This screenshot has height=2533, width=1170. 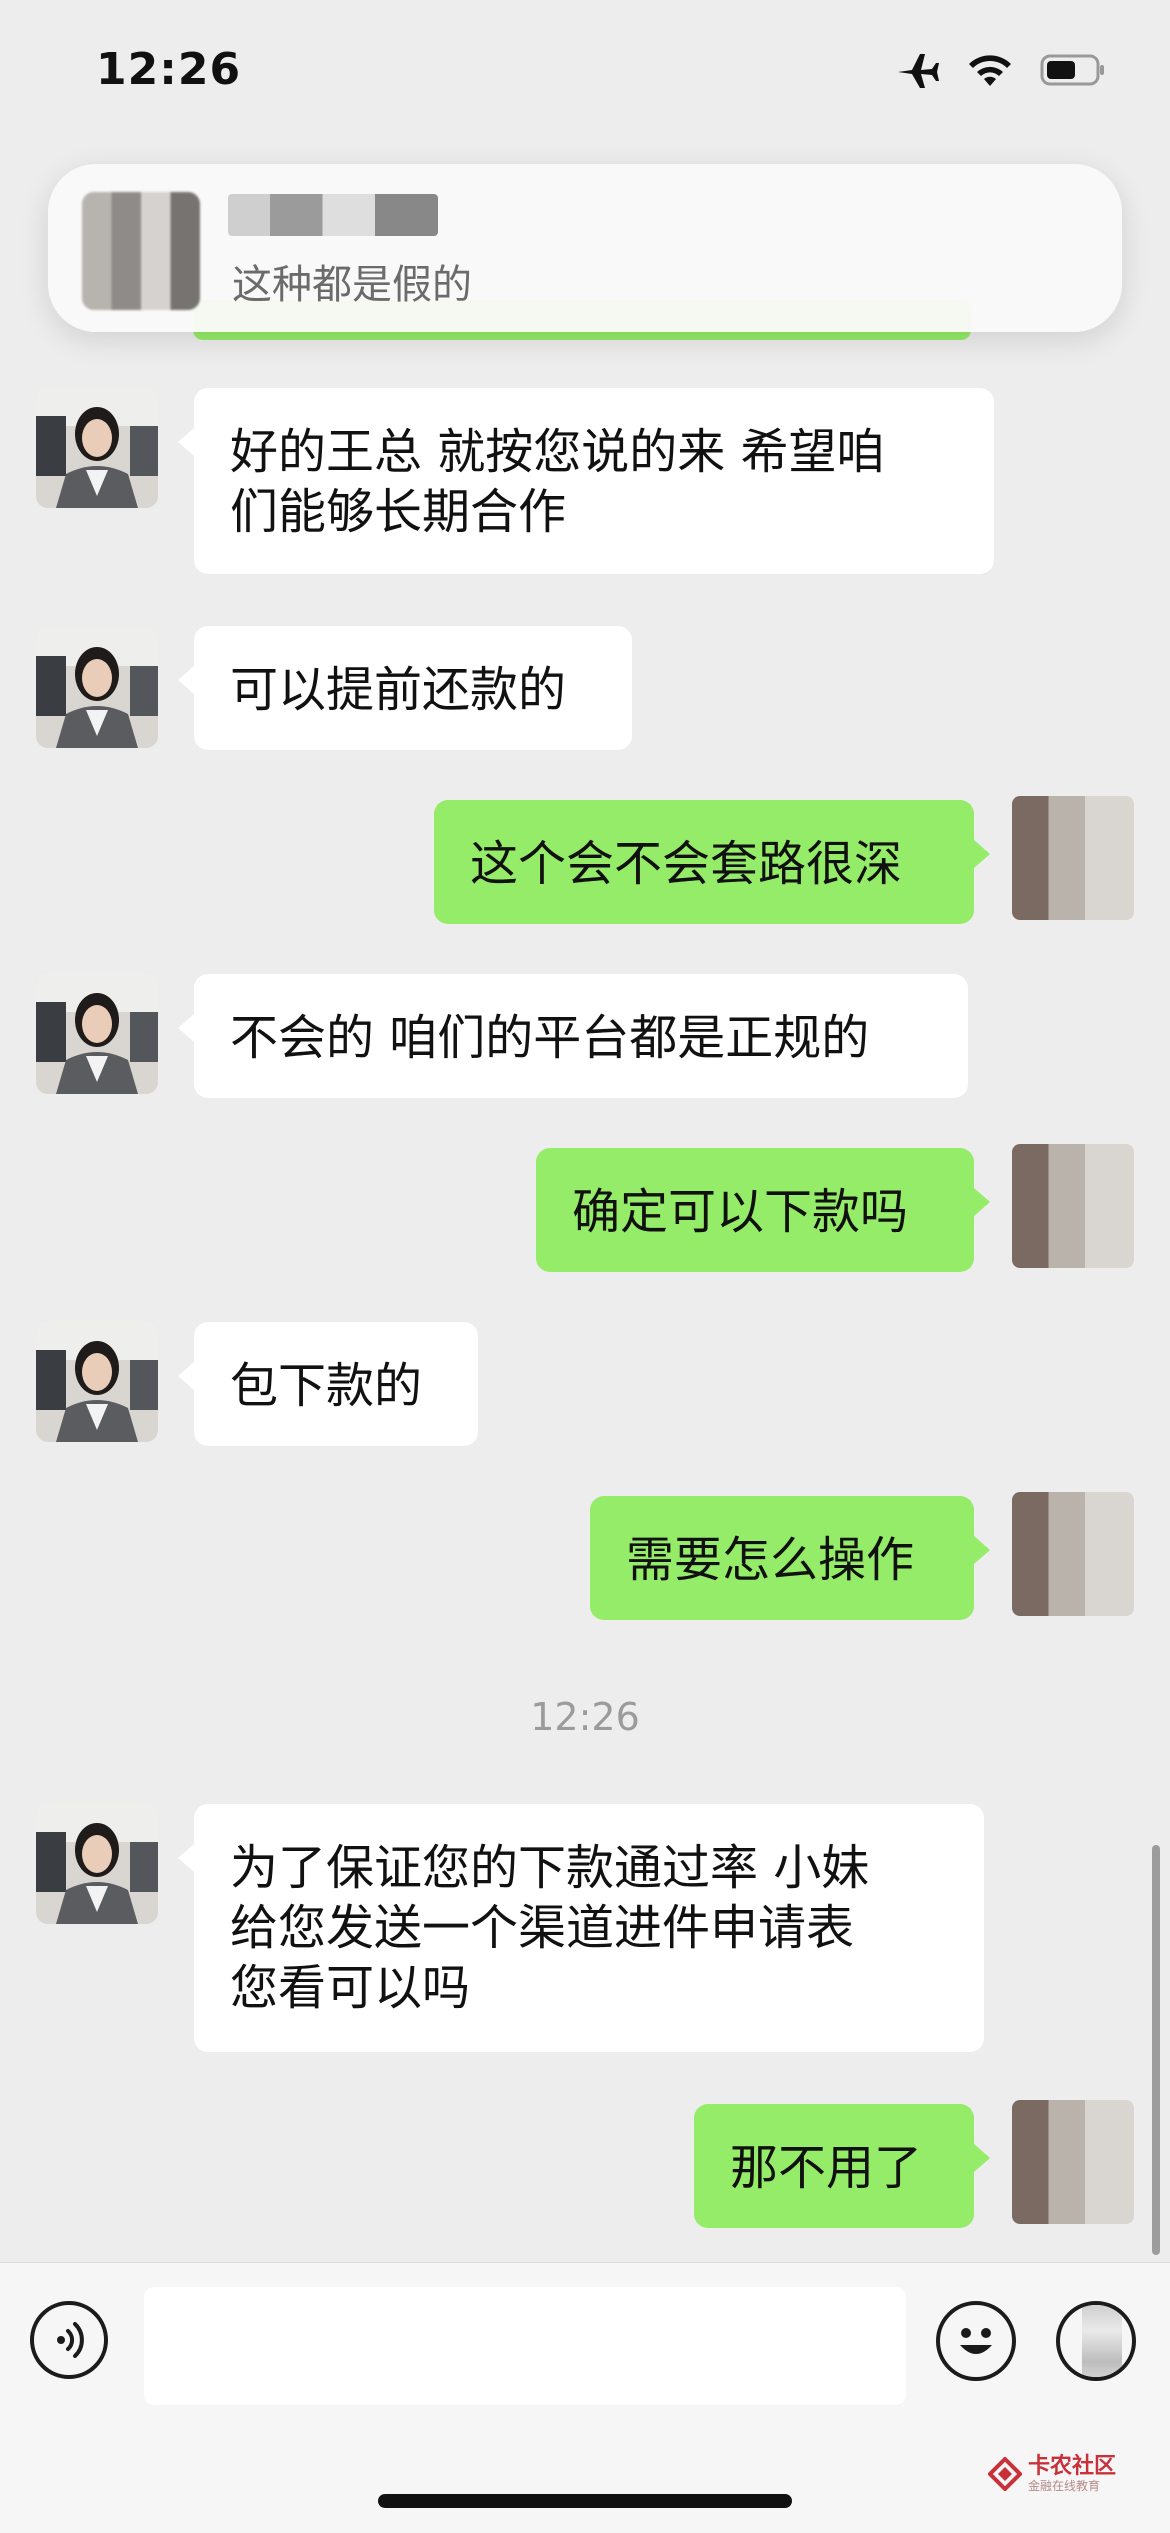 I want to click on message-bubble-left: 包下款的, so click(x=328, y=1384).